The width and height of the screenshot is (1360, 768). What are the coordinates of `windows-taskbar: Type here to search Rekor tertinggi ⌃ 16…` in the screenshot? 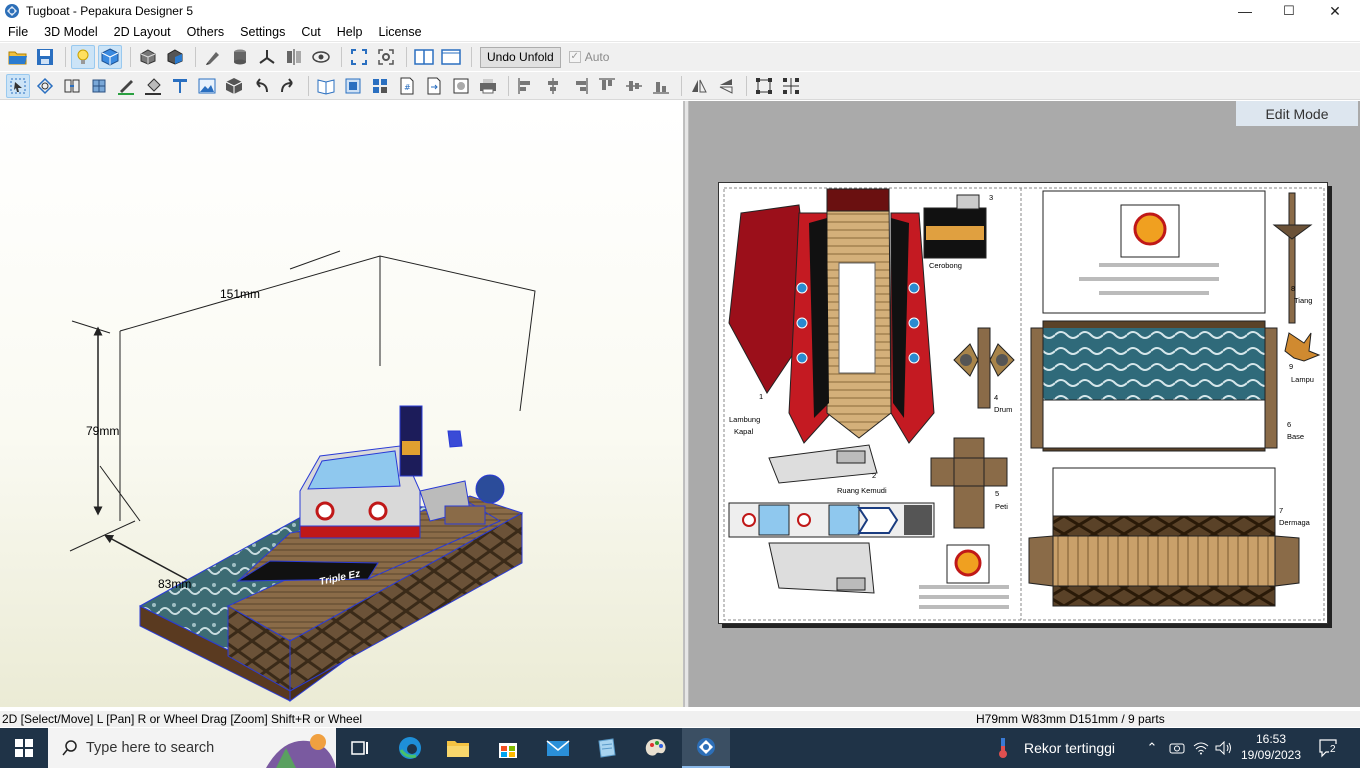 It's located at (680, 748).